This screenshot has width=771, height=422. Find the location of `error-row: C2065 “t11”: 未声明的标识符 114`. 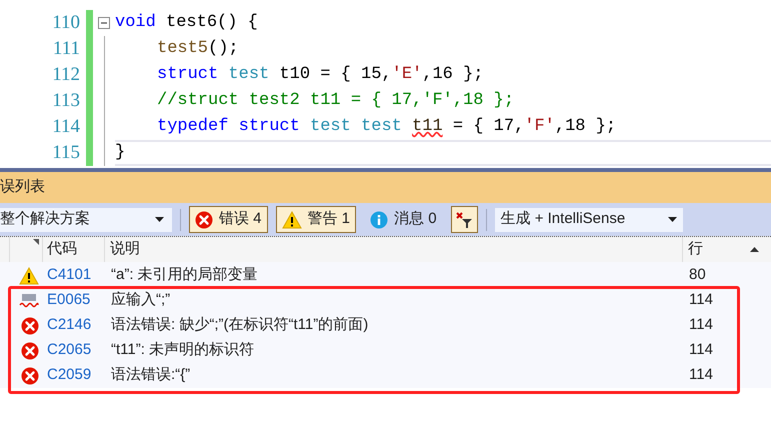

error-row: C2065 “t11”: 未声明的标识符 114 is located at coordinates (385, 350).